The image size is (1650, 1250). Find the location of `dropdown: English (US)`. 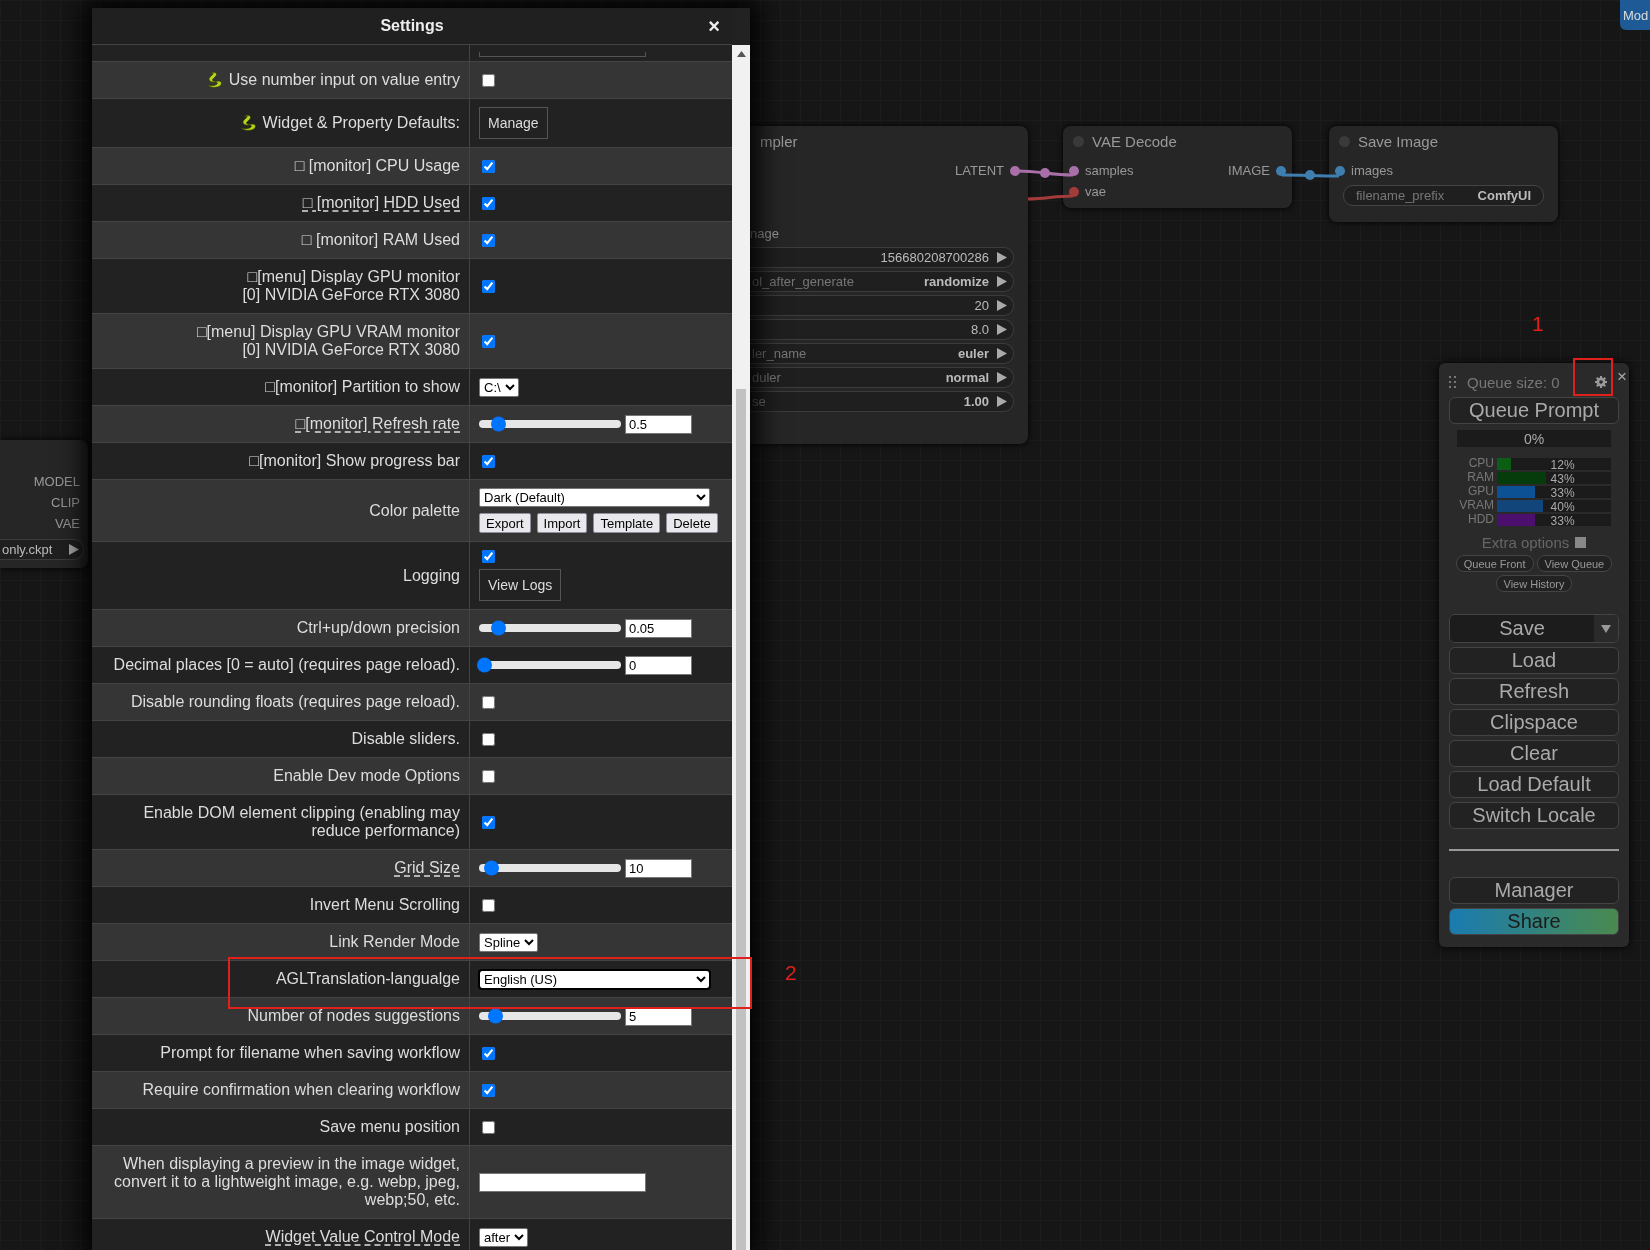

dropdown: English (US) is located at coordinates (594, 979).